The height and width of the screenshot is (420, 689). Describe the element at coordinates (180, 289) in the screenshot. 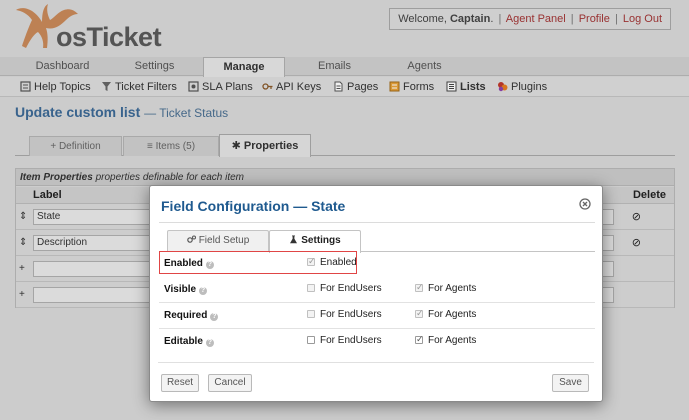

I see `field-name-text: Visible` at that location.